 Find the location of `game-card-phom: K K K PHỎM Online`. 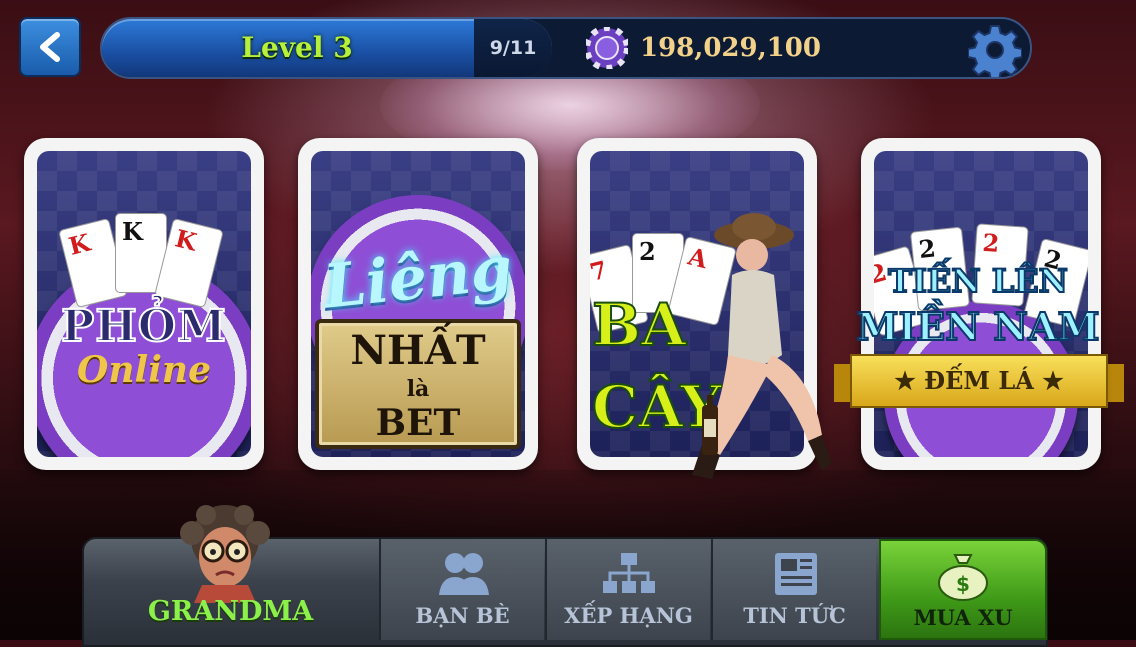

game-card-phom: K K K PHỎM Online is located at coordinates (144, 304).